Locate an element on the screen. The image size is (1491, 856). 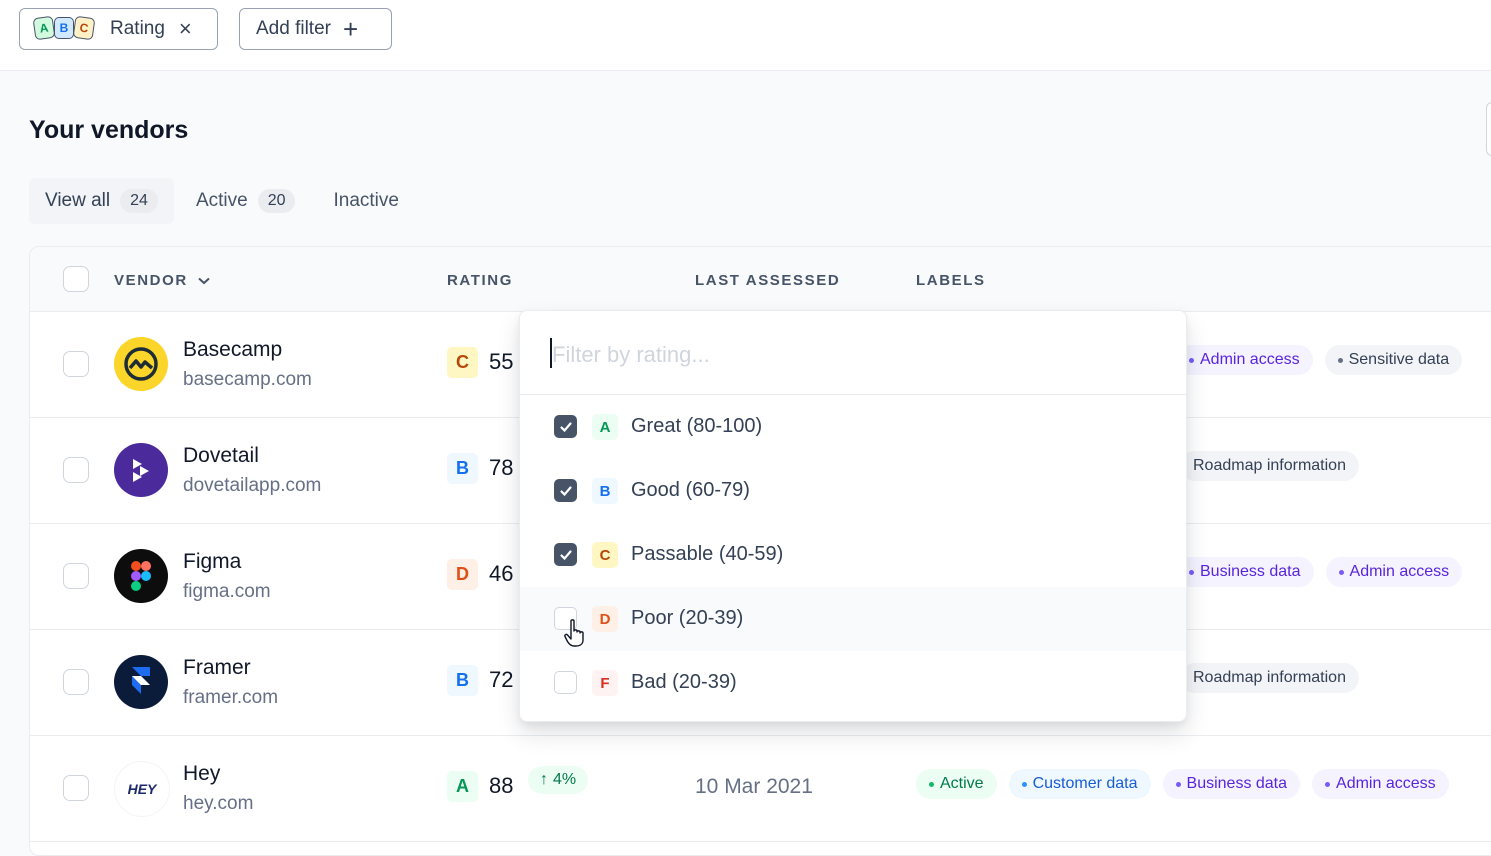
close-icon: × is located at coordinates (185, 29).